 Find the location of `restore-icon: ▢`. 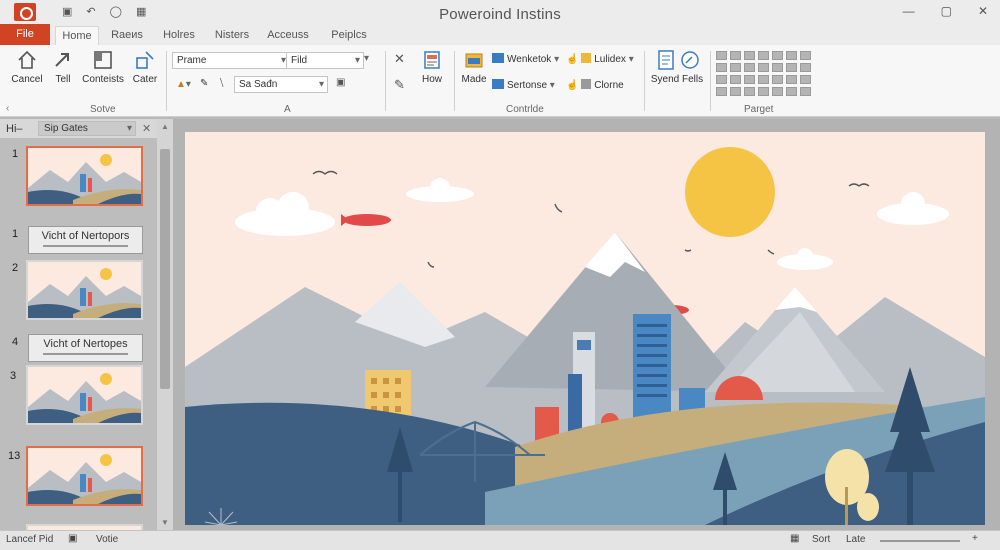

restore-icon: ▢ is located at coordinates (946, 11).